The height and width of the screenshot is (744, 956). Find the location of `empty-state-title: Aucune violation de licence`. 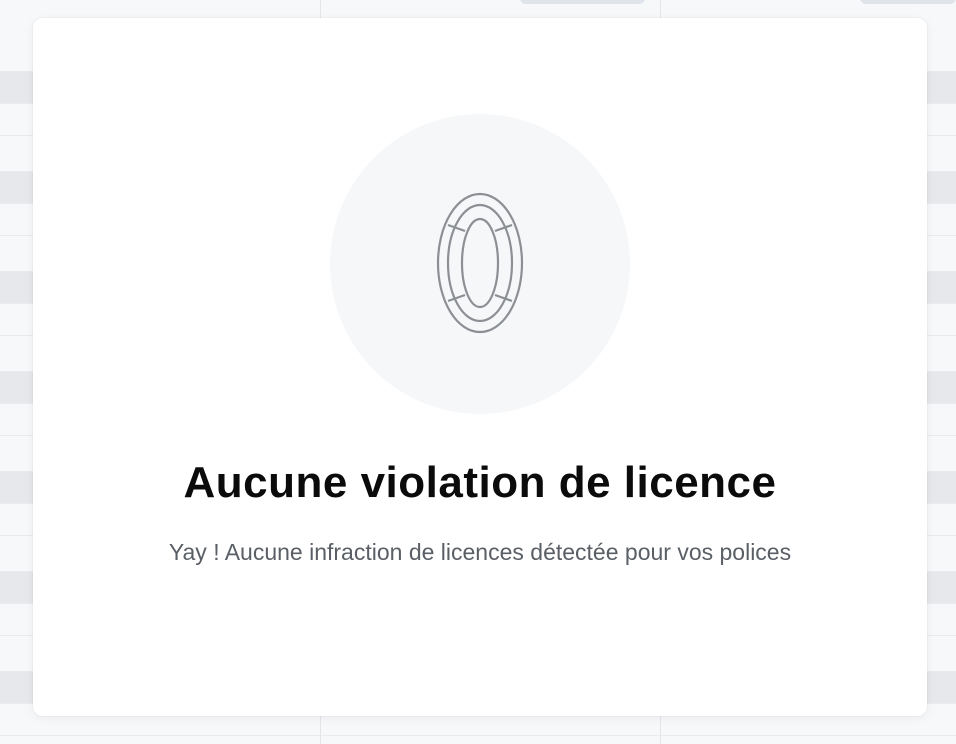

empty-state-title: Aucune violation de licence is located at coordinates (480, 482).